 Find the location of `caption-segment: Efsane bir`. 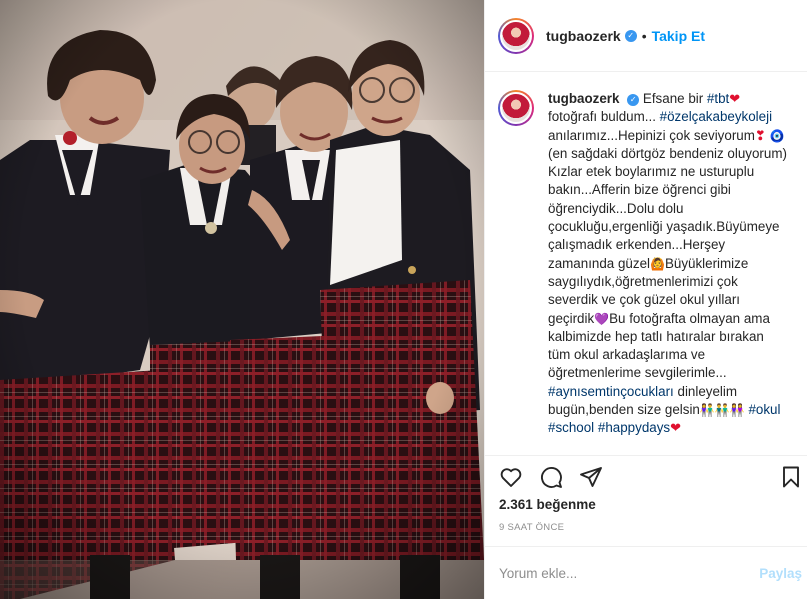

caption-segment: Efsane bir is located at coordinates (674, 98).